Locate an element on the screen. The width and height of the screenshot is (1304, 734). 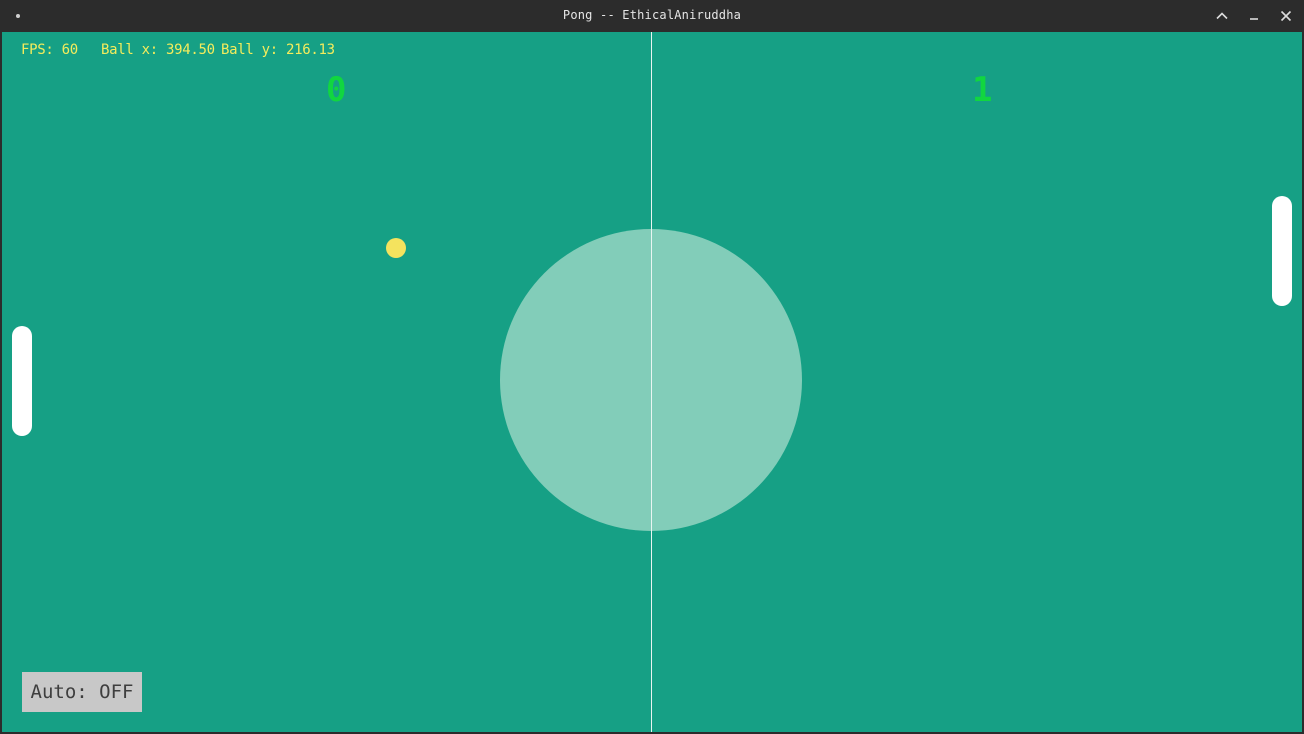
window-title: Pong -- EthicalAniruddha is located at coordinates (652, 15).